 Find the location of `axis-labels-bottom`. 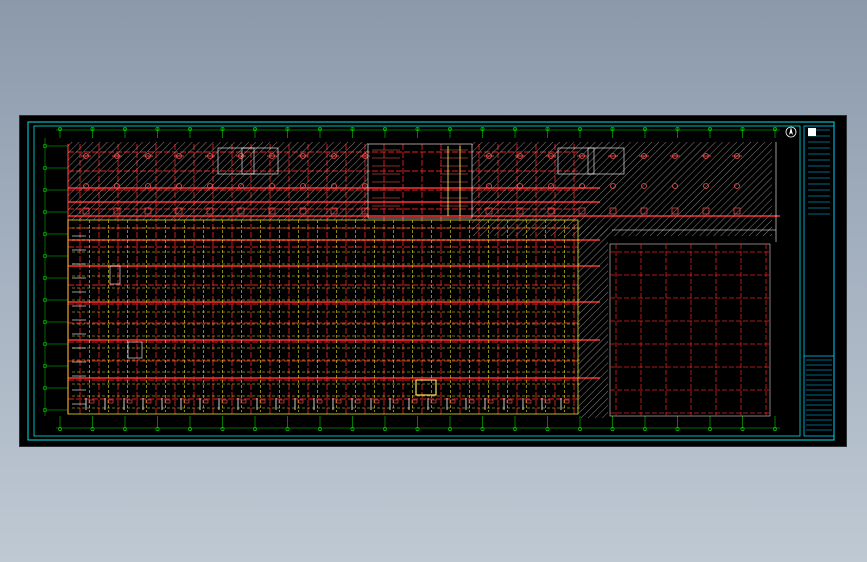

axis-labels-bottom is located at coordinates (418, 423).